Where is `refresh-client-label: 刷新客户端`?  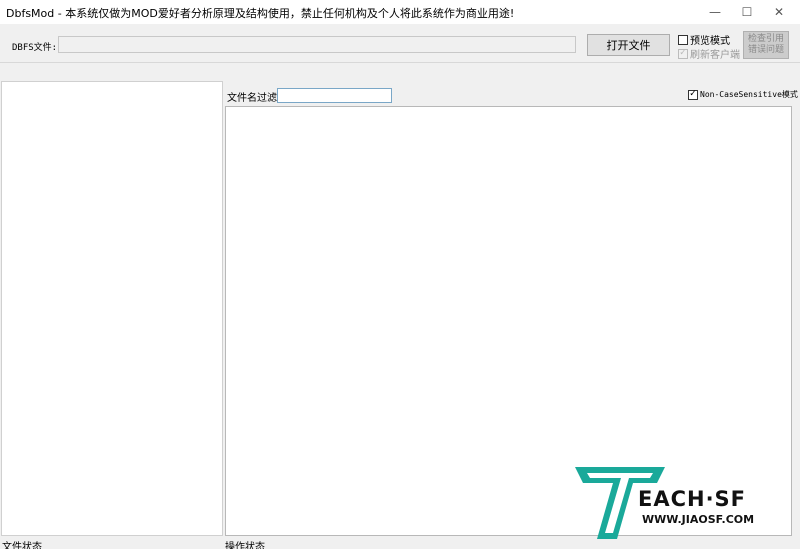 refresh-client-label: 刷新客户端 is located at coordinates (715, 55).